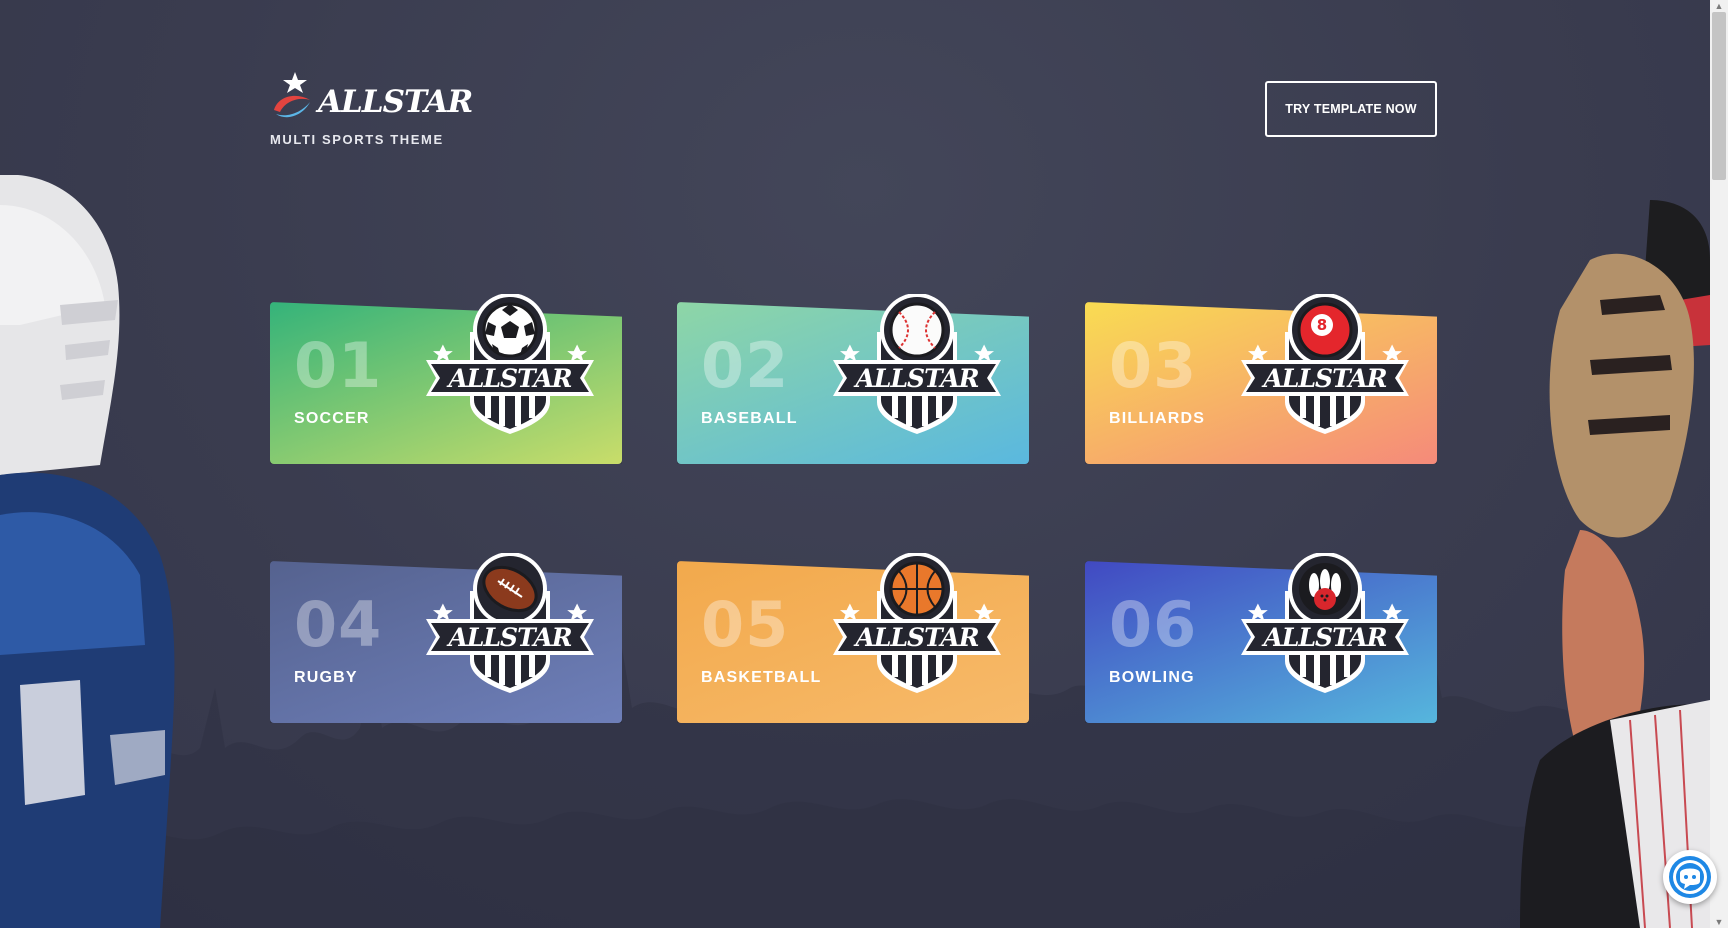 This screenshot has height=928, width=1728. I want to click on brand-logo: ALLSTAR MULTI SPORTS THEME, so click(371, 108).